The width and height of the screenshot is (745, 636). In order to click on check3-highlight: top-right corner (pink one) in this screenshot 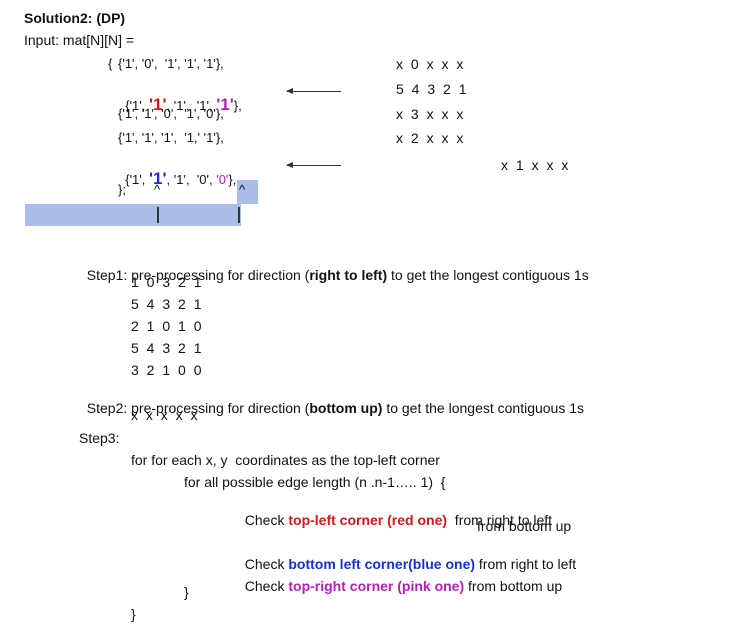, I will do `click(376, 586)`.